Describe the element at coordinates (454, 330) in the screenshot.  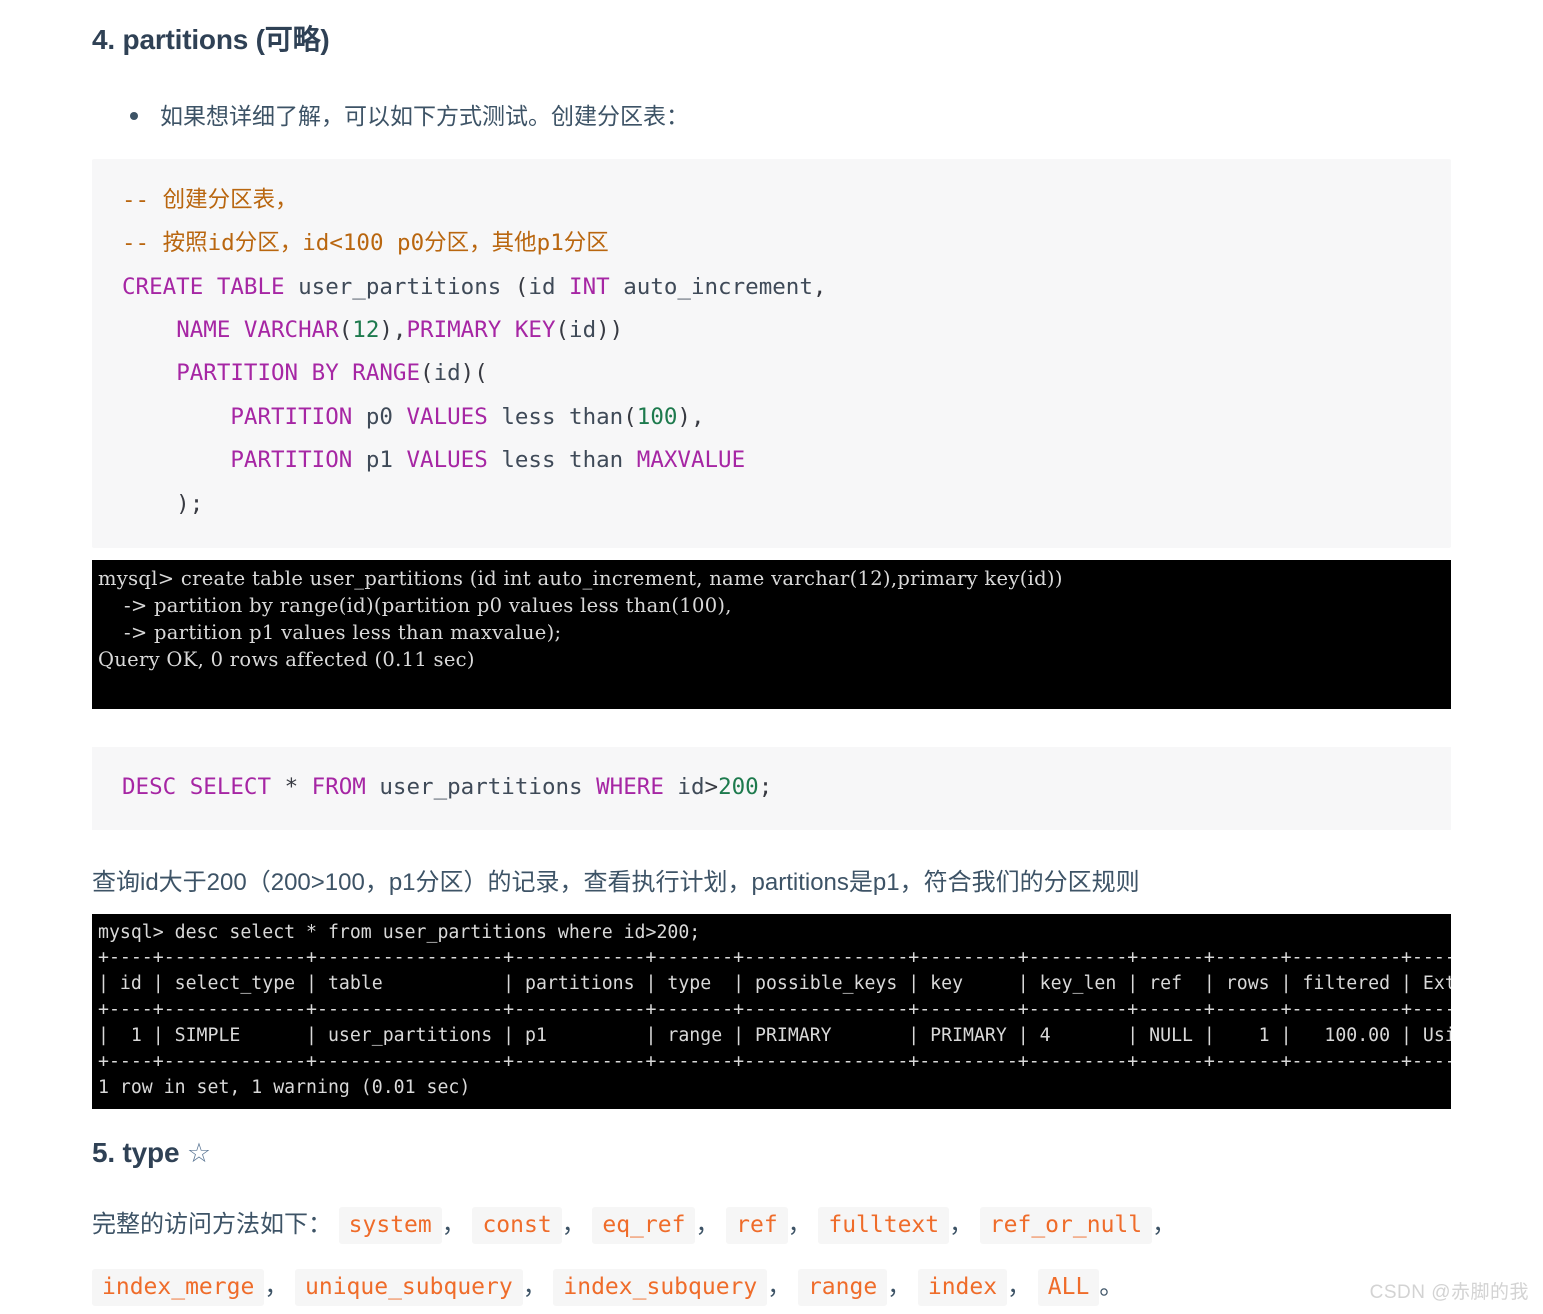
I see `code-token: PRIMARY` at that location.